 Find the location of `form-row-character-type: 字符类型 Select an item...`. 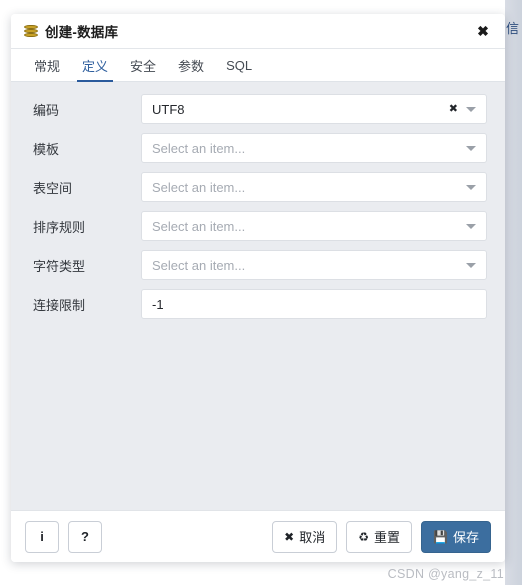

form-row-character-type: 字符类型 Select an item... is located at coordinates (255, 265).